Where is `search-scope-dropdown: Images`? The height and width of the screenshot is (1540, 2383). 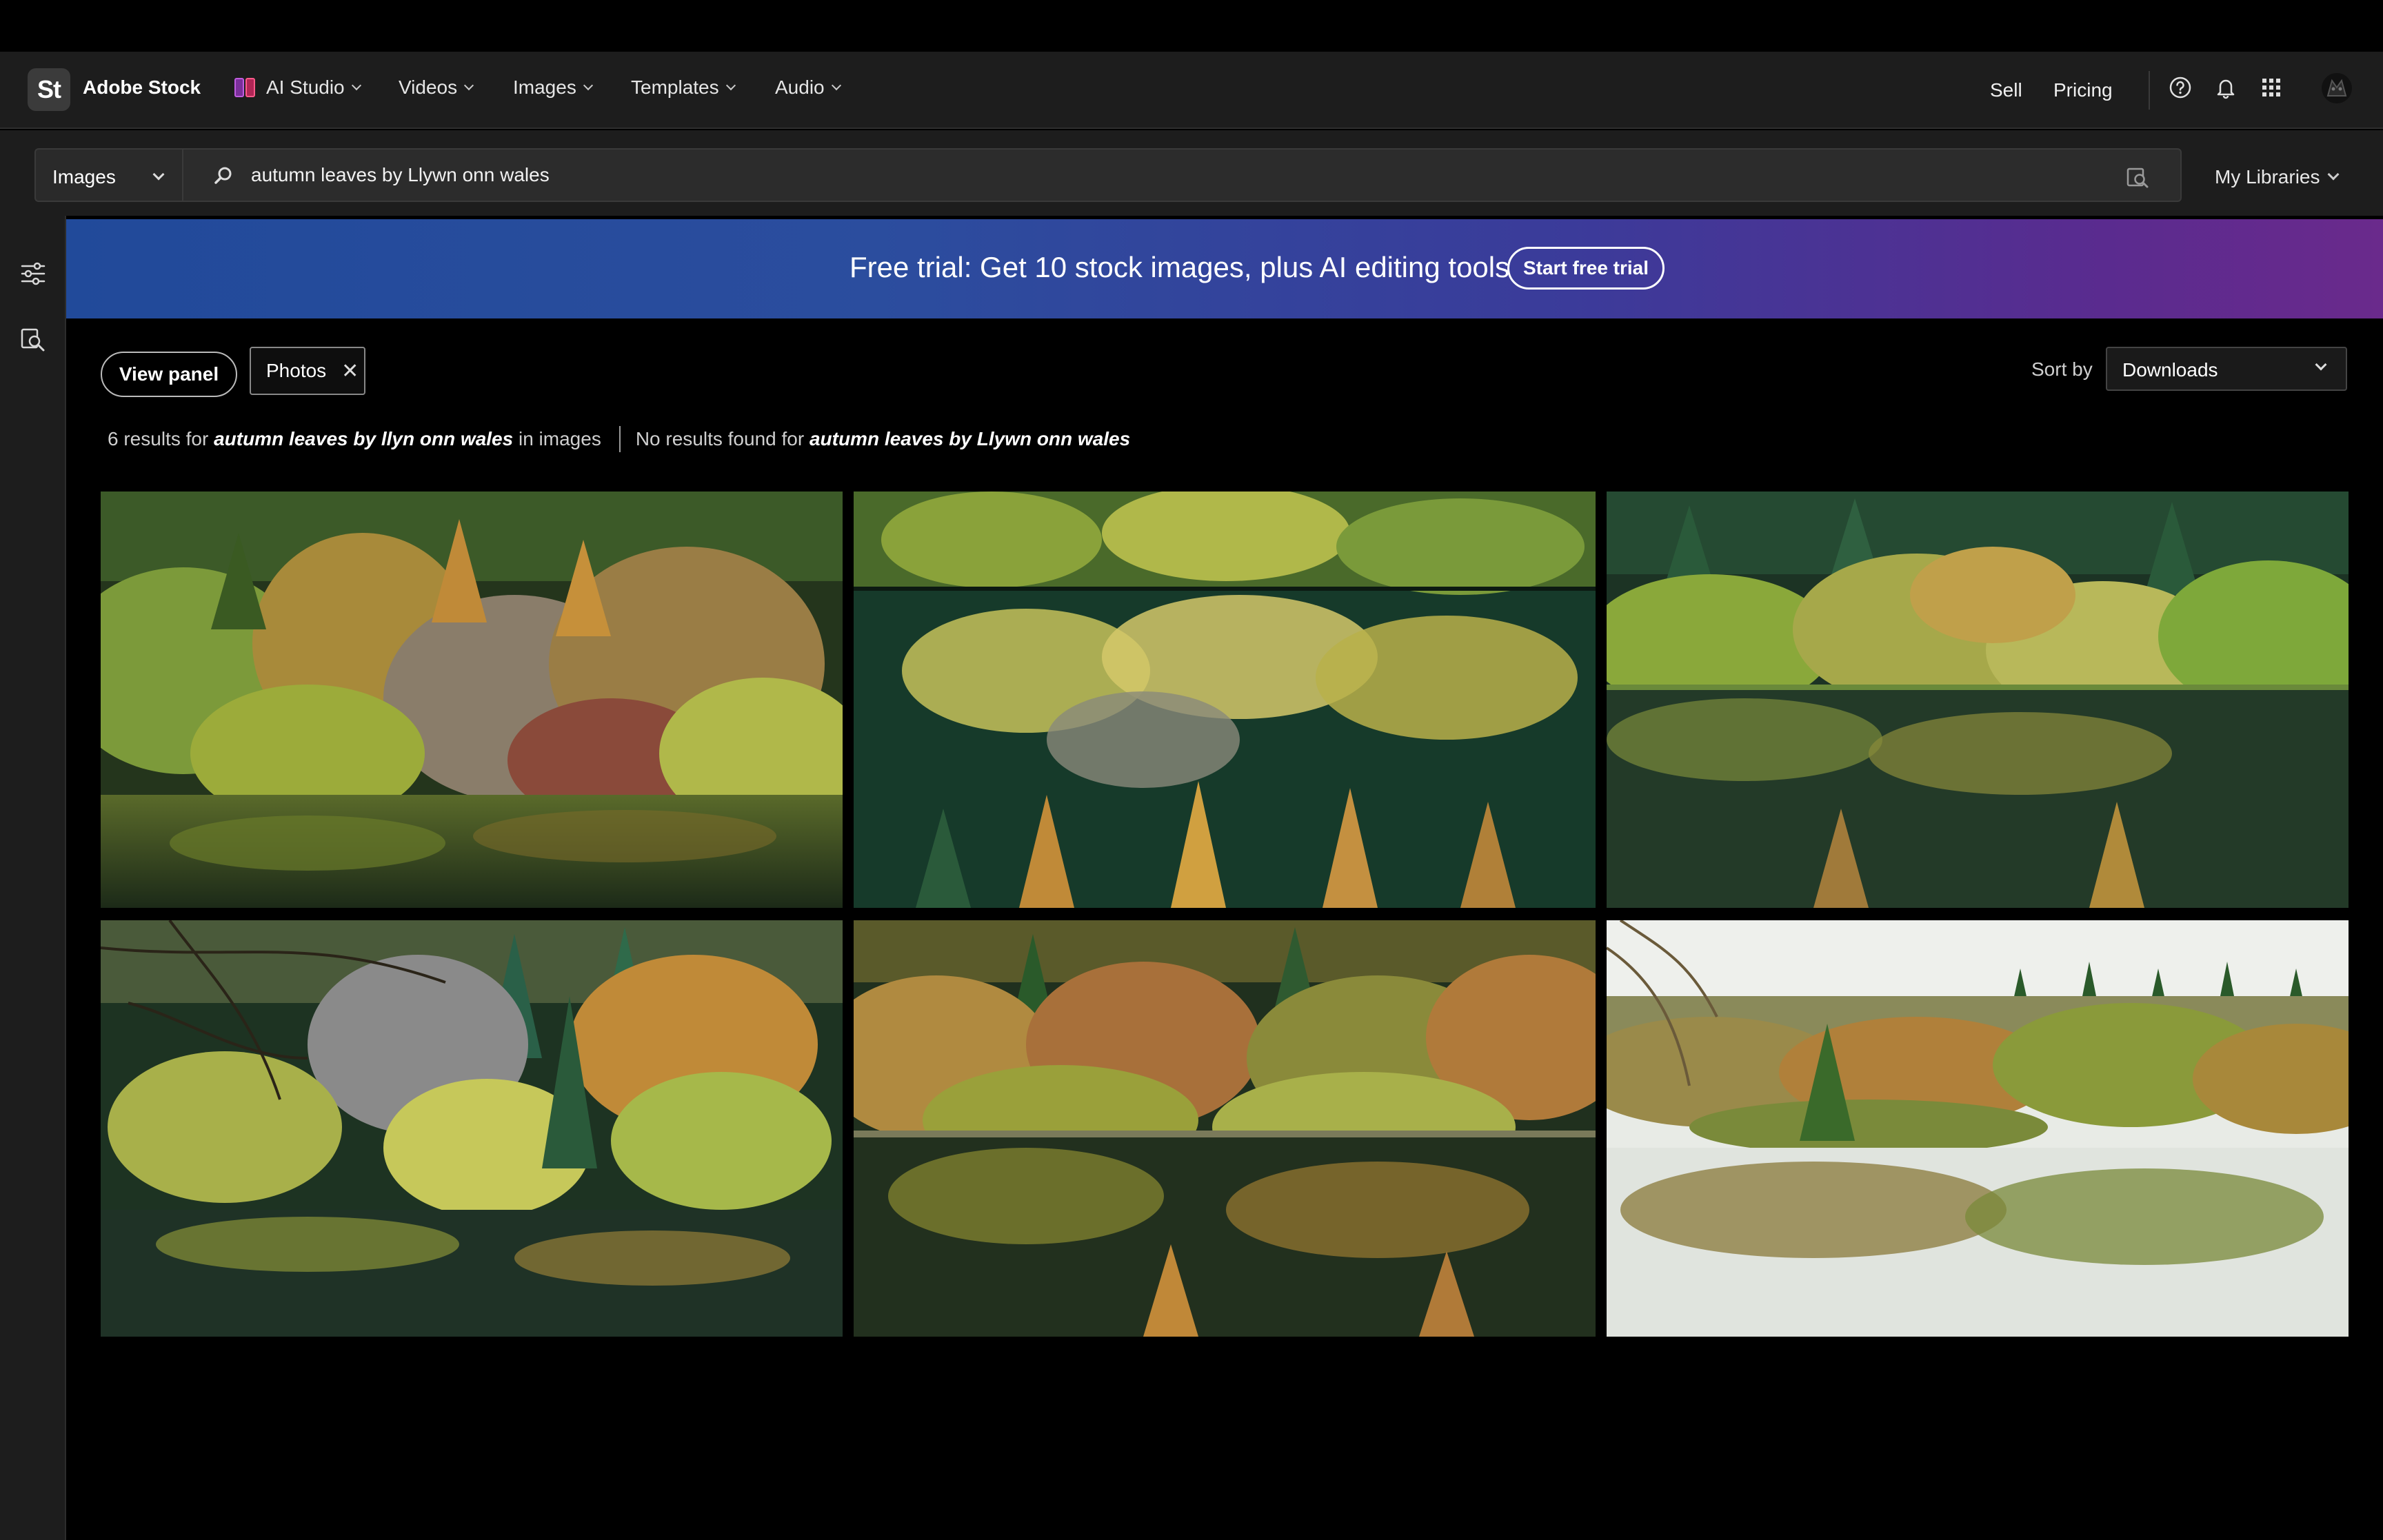
search-scope-dropdown: Images is located at coordinates (108, 175).